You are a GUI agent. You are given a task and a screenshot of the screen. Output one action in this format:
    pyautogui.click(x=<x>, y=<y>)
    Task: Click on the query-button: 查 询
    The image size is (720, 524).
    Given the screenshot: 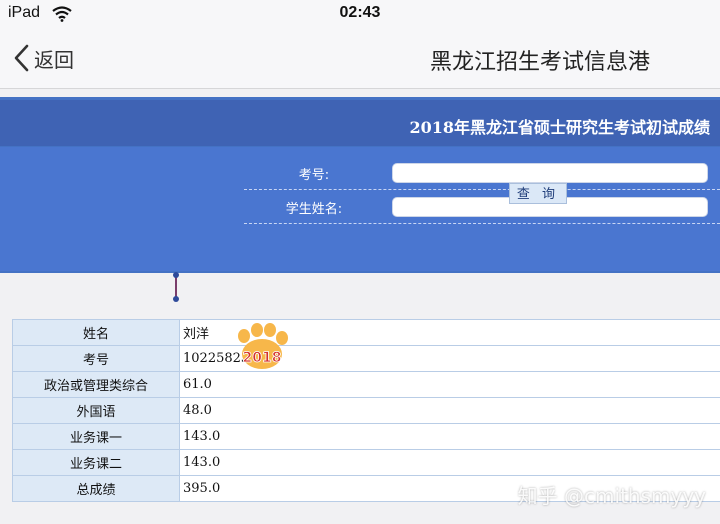 What is the action you would take?
    pyautogui.click(x=538, y=193)
    